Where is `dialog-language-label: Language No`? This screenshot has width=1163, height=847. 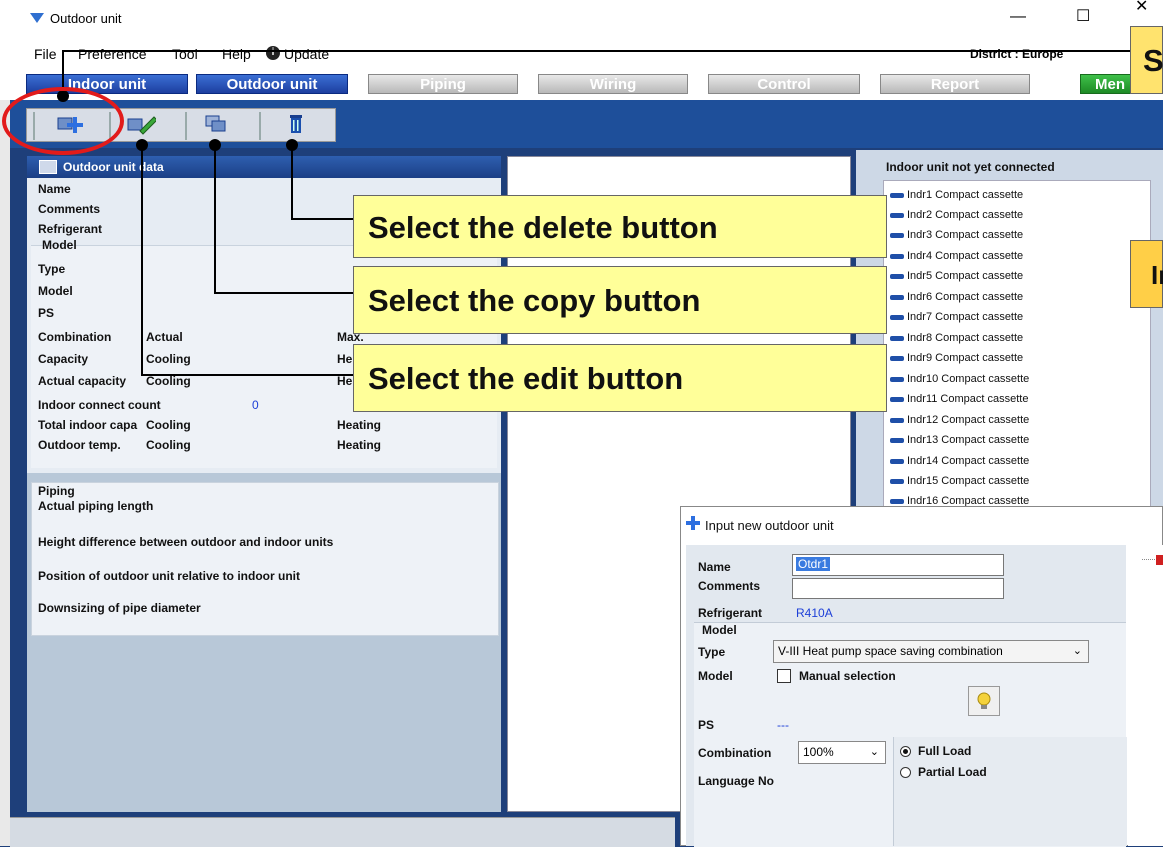
dialog-language-label: Language No is located at coordinates (736, 781).